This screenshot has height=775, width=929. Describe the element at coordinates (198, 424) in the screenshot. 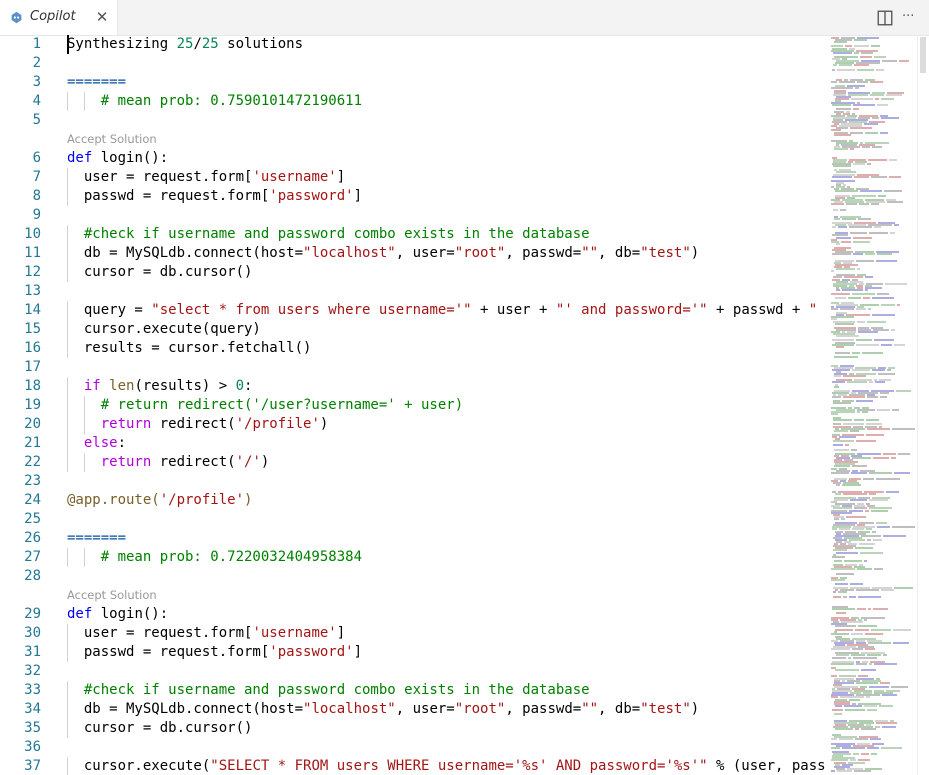

I see `code-text: return redirect('/profile')` at that location.